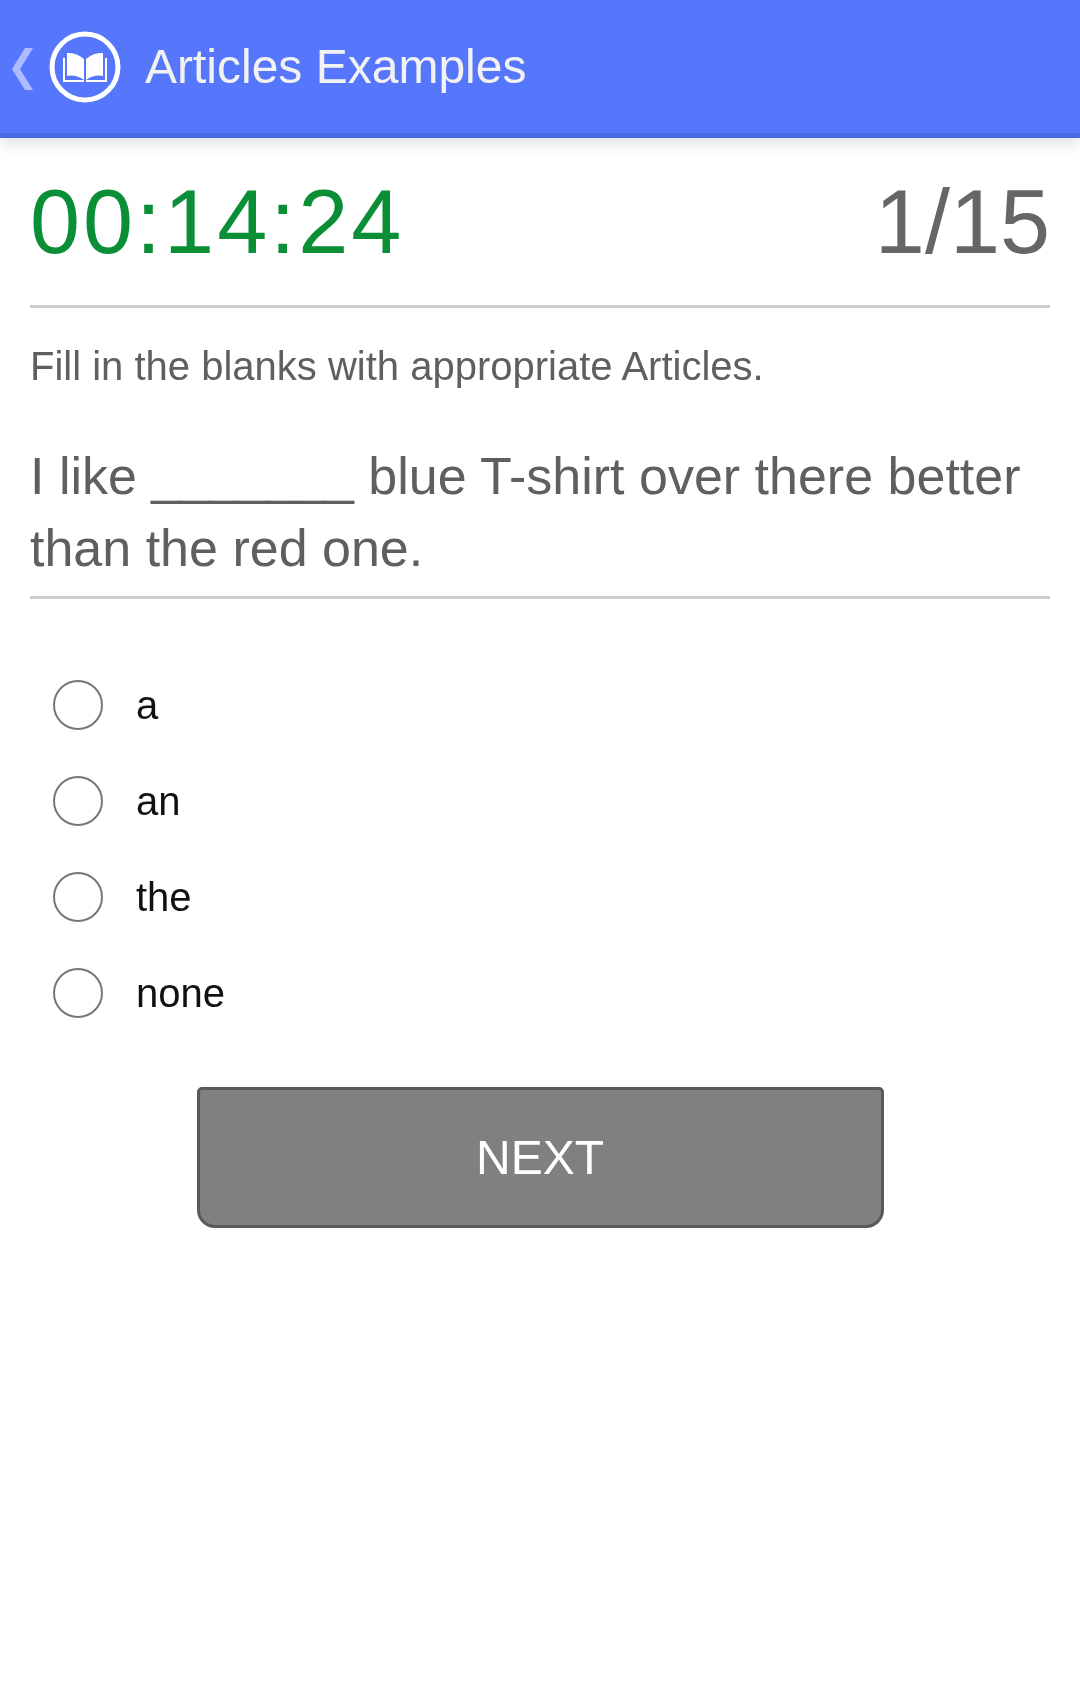  What do you see at coordinates (164, 897) in the screenshot?
I see `option-label: the` at bounding box center [164, 897].